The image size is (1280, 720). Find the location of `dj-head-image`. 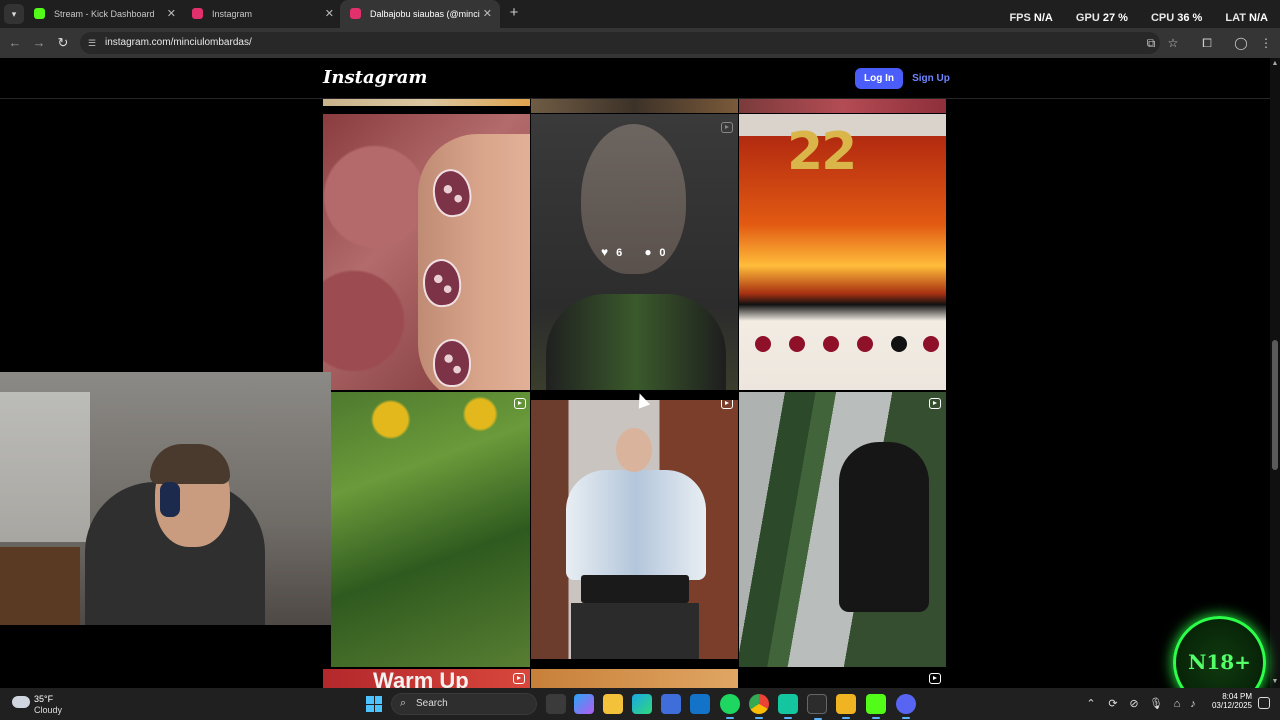

dj-head-image is located at coordinates (634, 450).